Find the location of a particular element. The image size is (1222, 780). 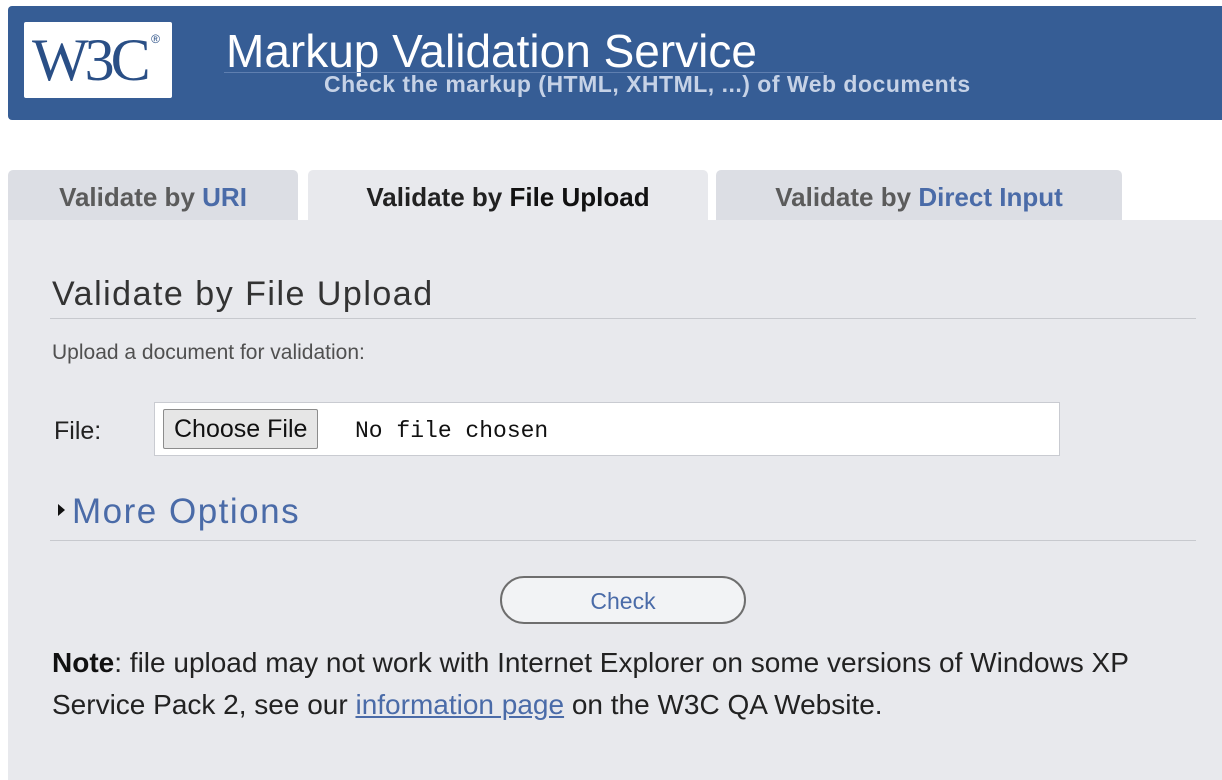

information-page-link: information page is located at coordinates (459, 704).